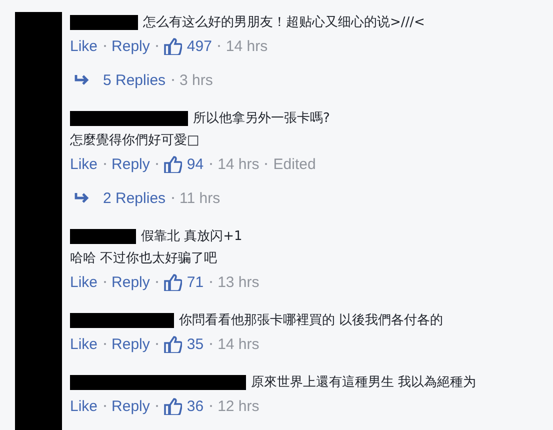 Image resolution: width=553 pixels, height=430 pixels. What do you see at coordinates (195, 164) in the screenshot?
I see `like-count: 94` at bounding box center [195, 164].